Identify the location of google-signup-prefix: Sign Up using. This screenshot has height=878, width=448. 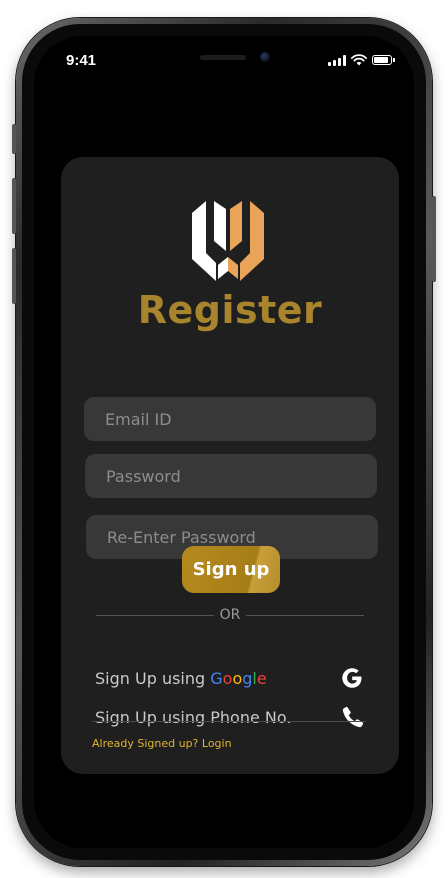
(153, 678).